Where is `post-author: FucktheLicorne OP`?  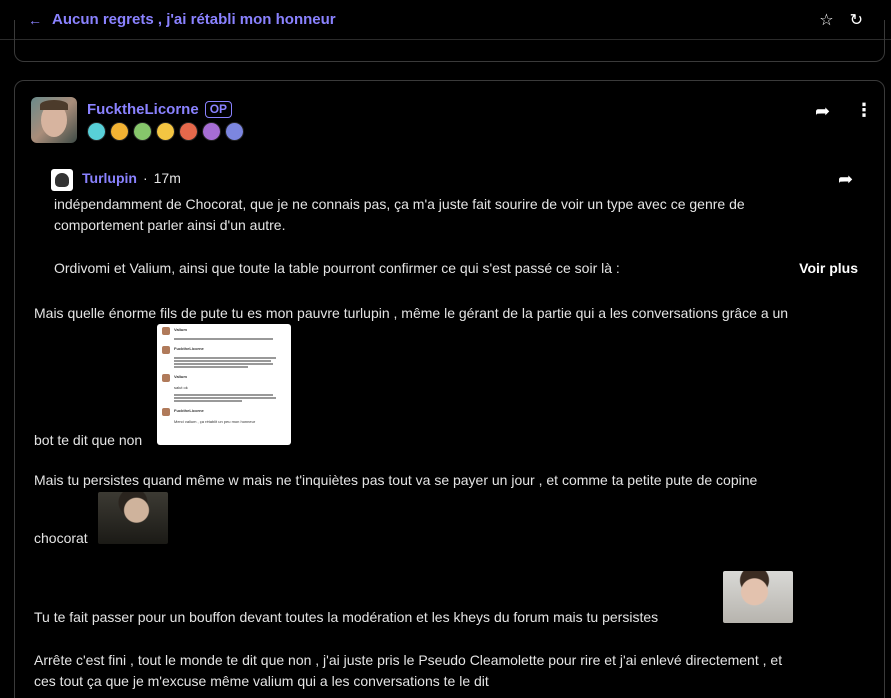
post-author: FucktheLicorne OP is located at coordinates (160, 109).